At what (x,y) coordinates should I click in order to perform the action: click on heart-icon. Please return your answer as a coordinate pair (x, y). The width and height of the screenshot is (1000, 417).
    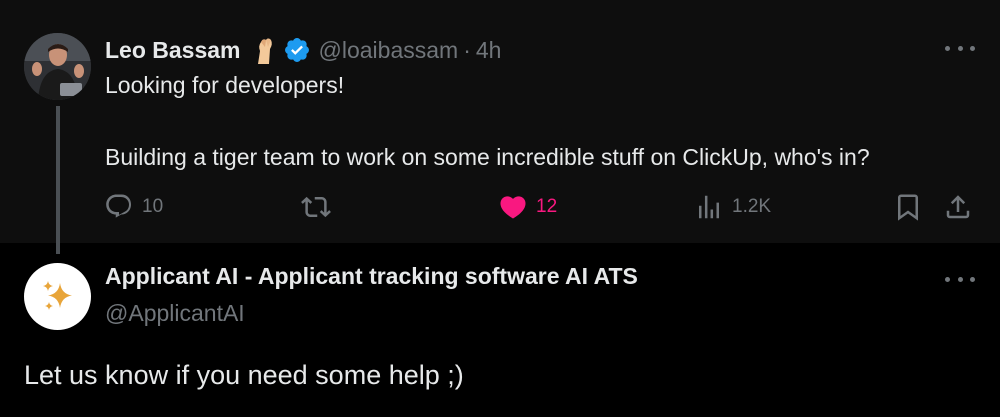
    Looking at the image, I should click on (513, 207).